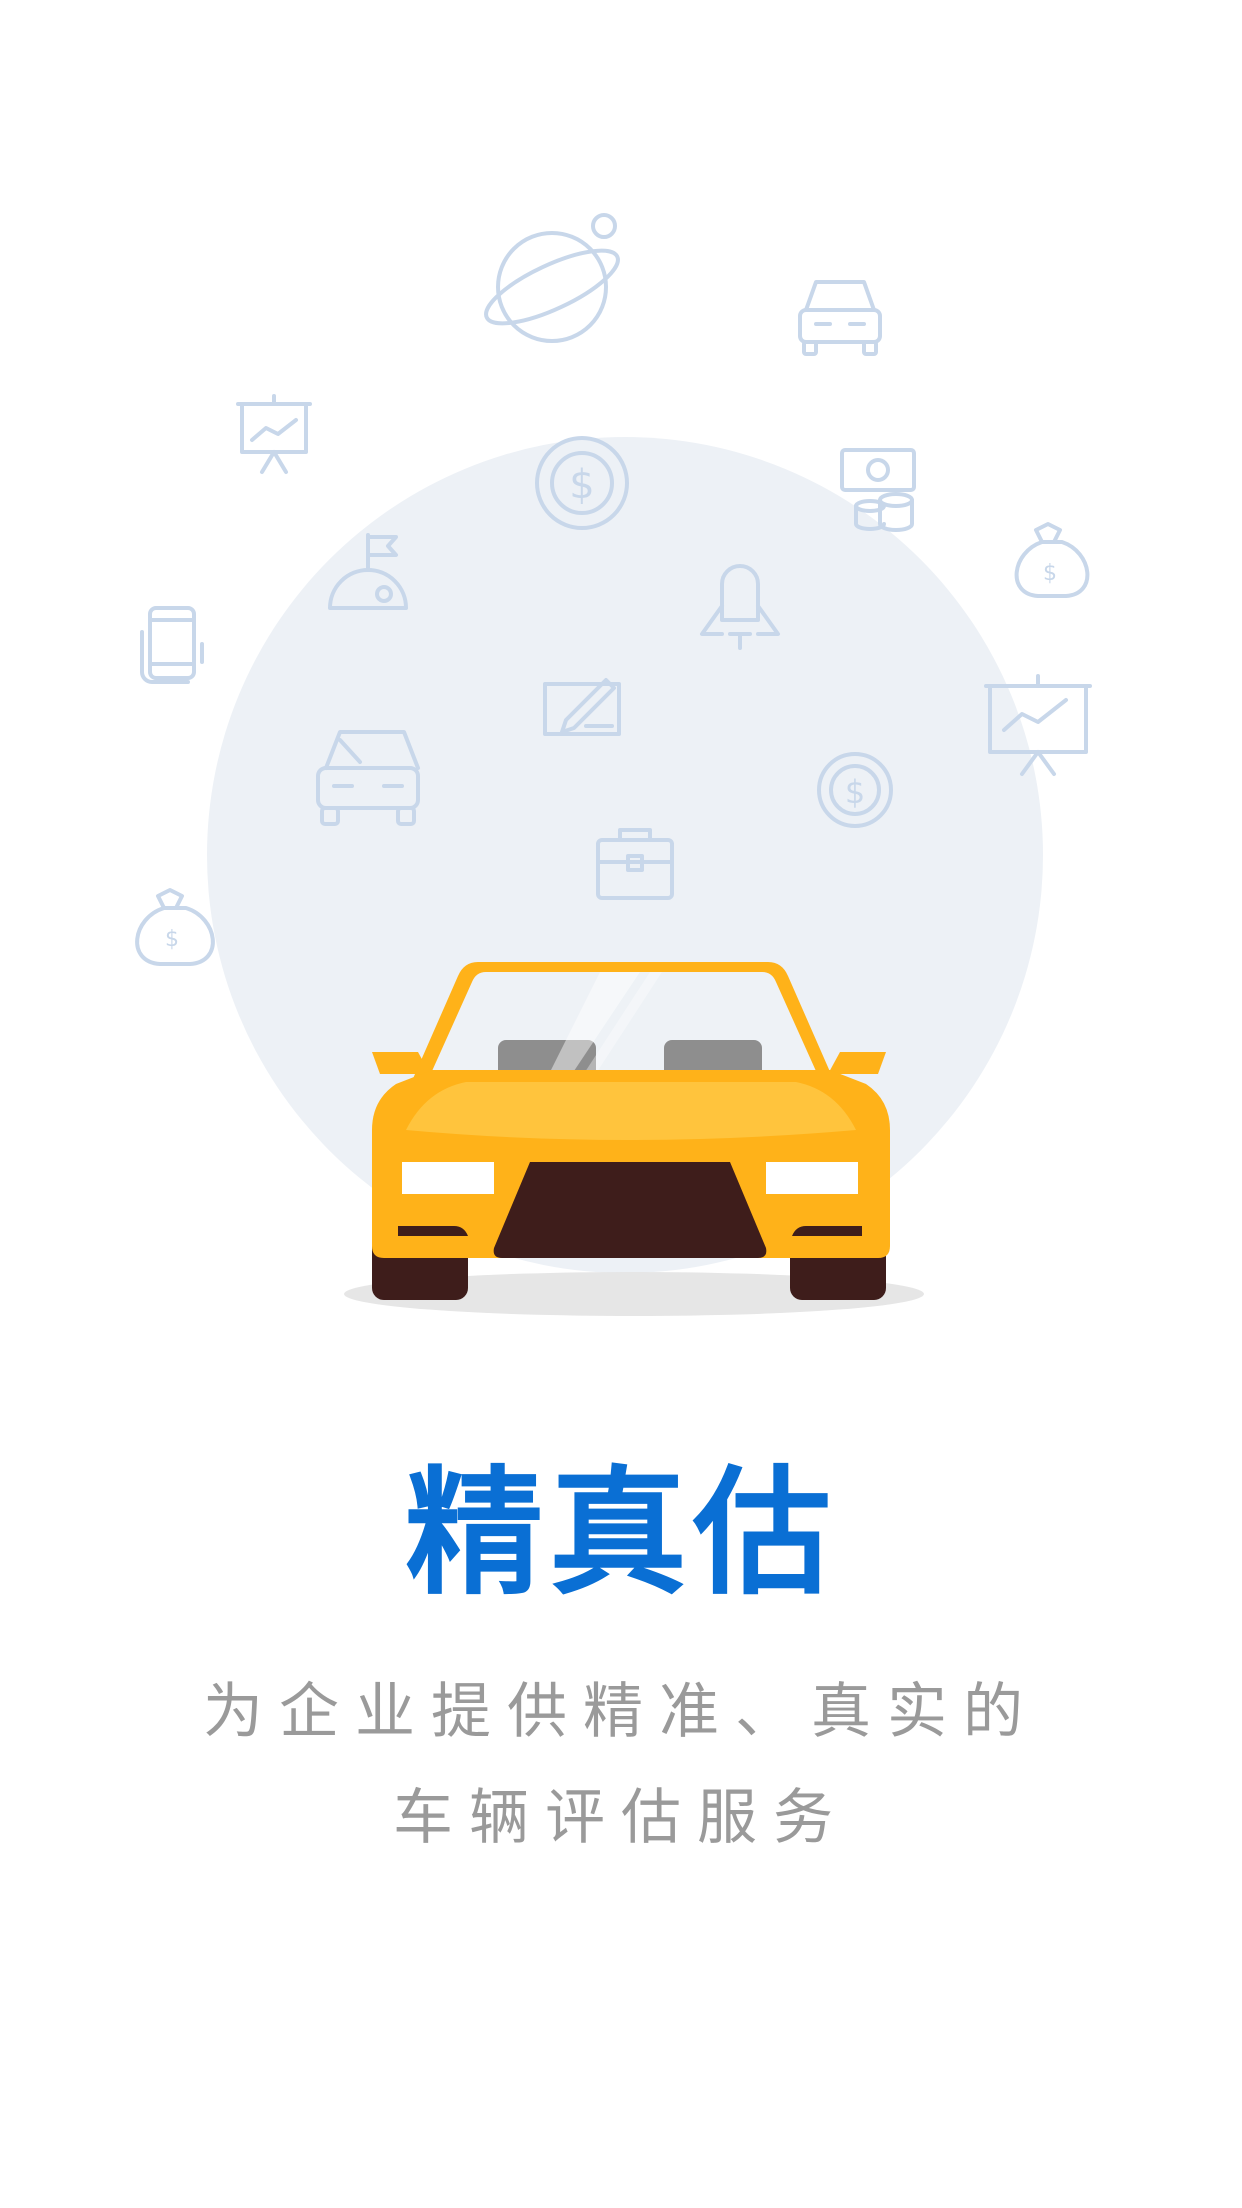 The width and height of the screenshot is (1242, 2208). Describe the element at coordinates (552, 278) in the screenshot. I see `planet-icon` at that location.